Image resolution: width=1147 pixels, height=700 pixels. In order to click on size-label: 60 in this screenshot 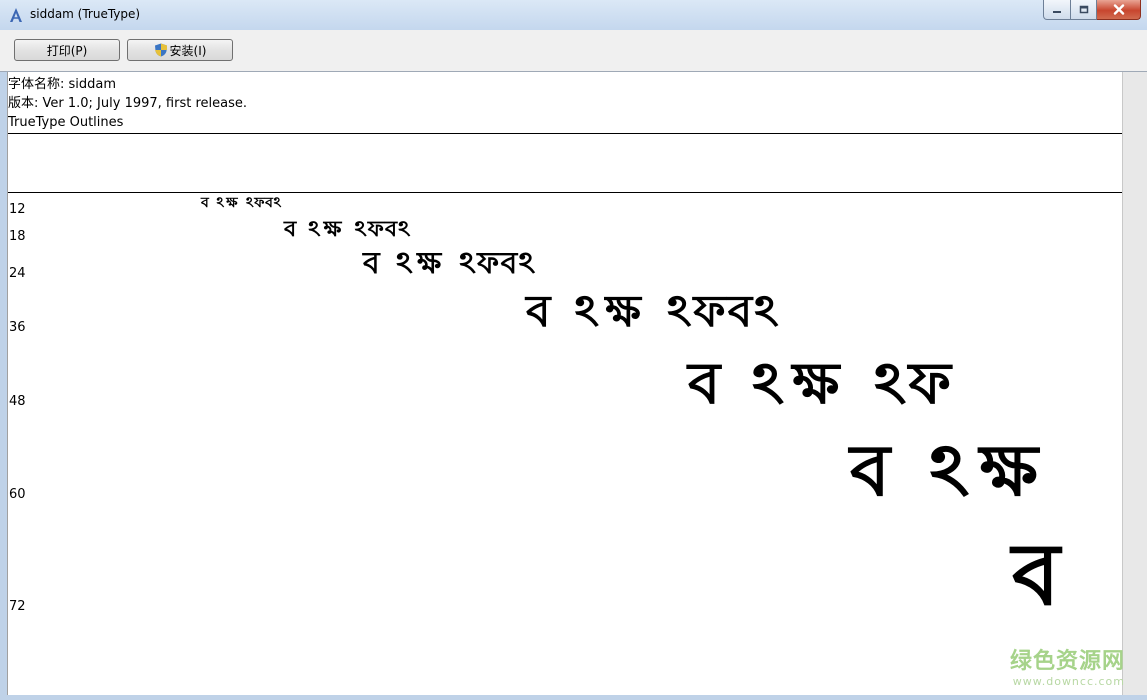, I will do `click(17, 494)`.